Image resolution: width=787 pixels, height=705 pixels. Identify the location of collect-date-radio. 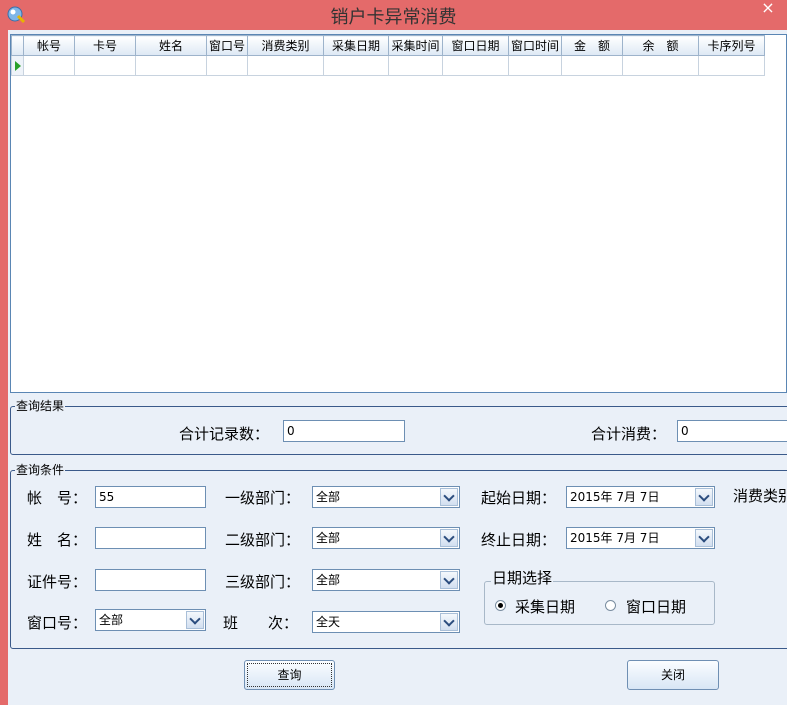
(500, 605).